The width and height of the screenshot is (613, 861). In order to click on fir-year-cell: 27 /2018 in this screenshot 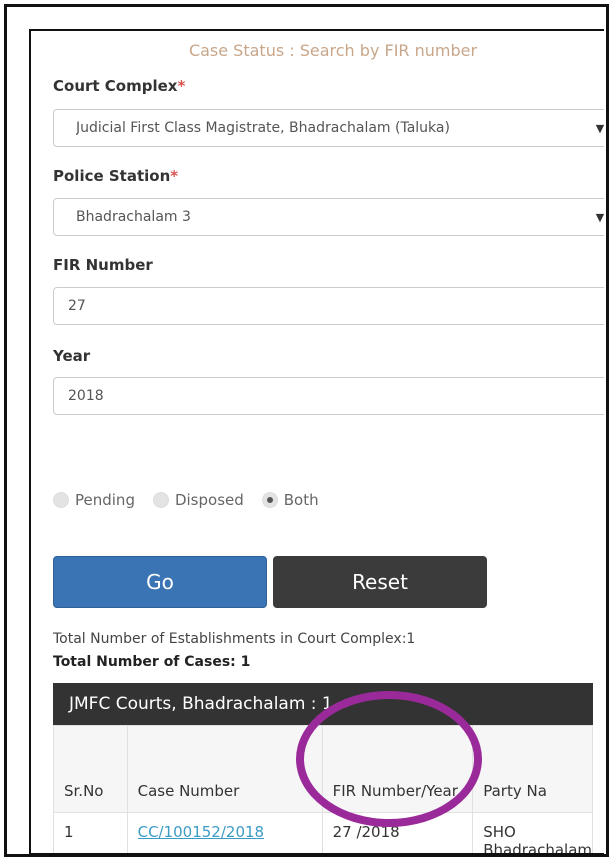, I will do `click(397, 832)`.